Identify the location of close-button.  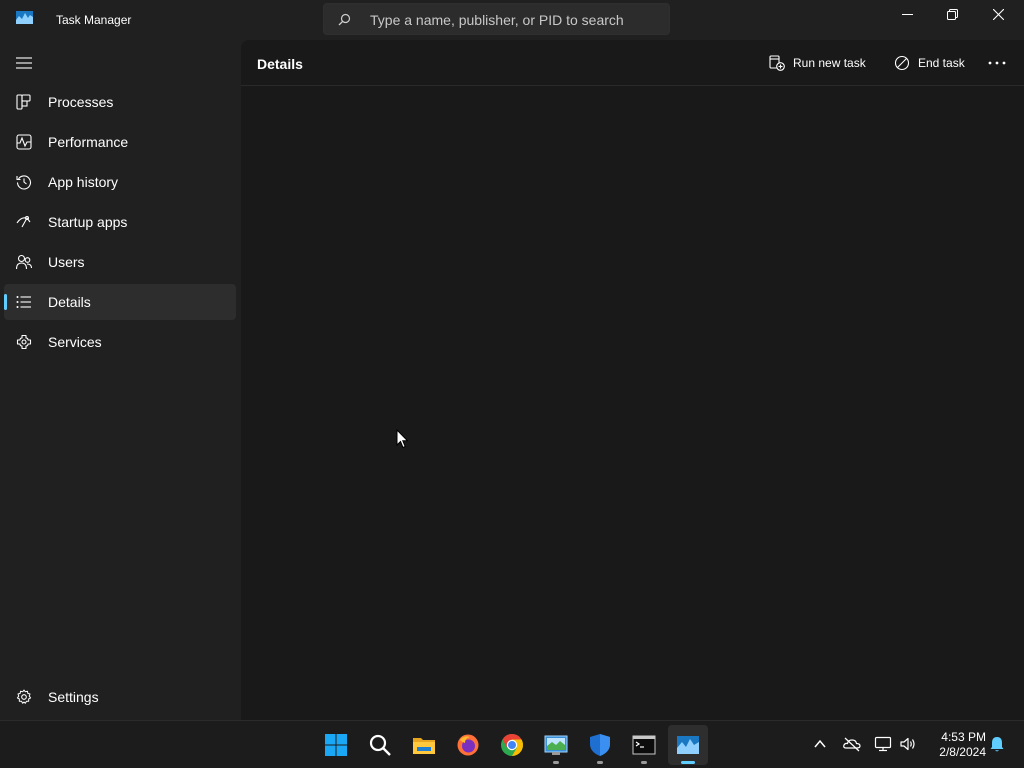
(999, 15).